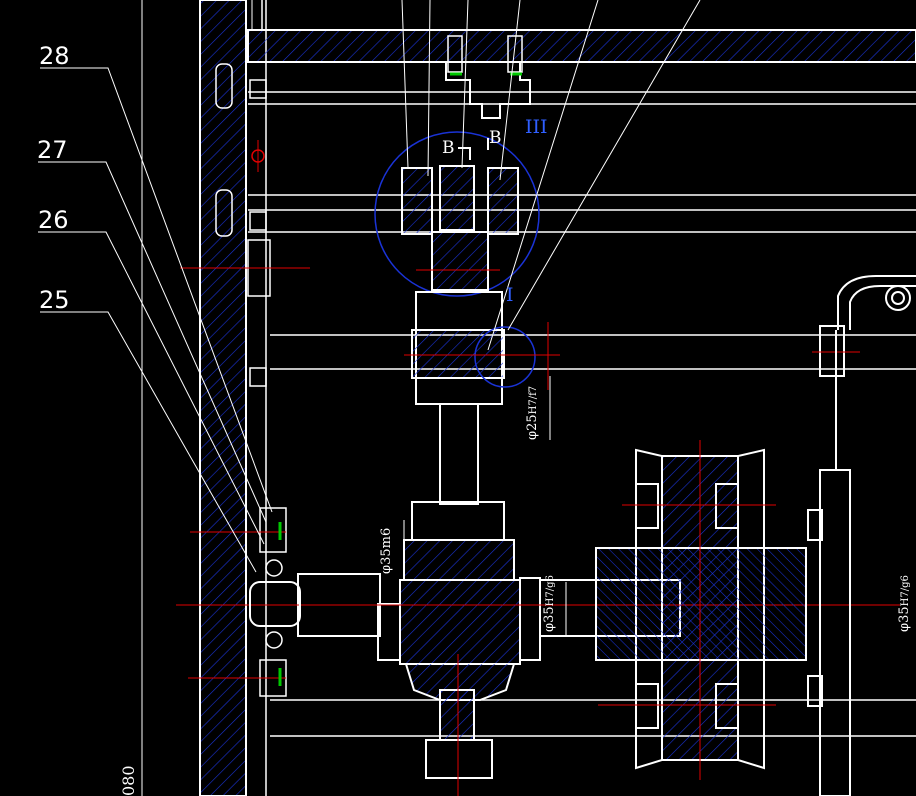 Image resolution: width=916 pixels, height=796 pixels. I want to click on part-label-26: 26, so click(53, 220).